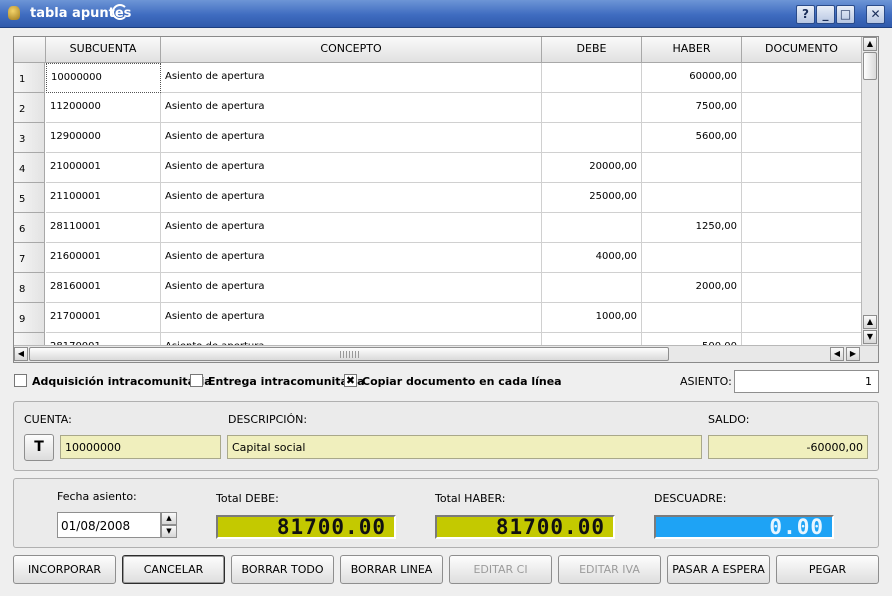 The height and width of the screenshot is (596, 892). Describe the element at coordinates (29, 168) in the screenshot. I see `row-number: 4` at that location.